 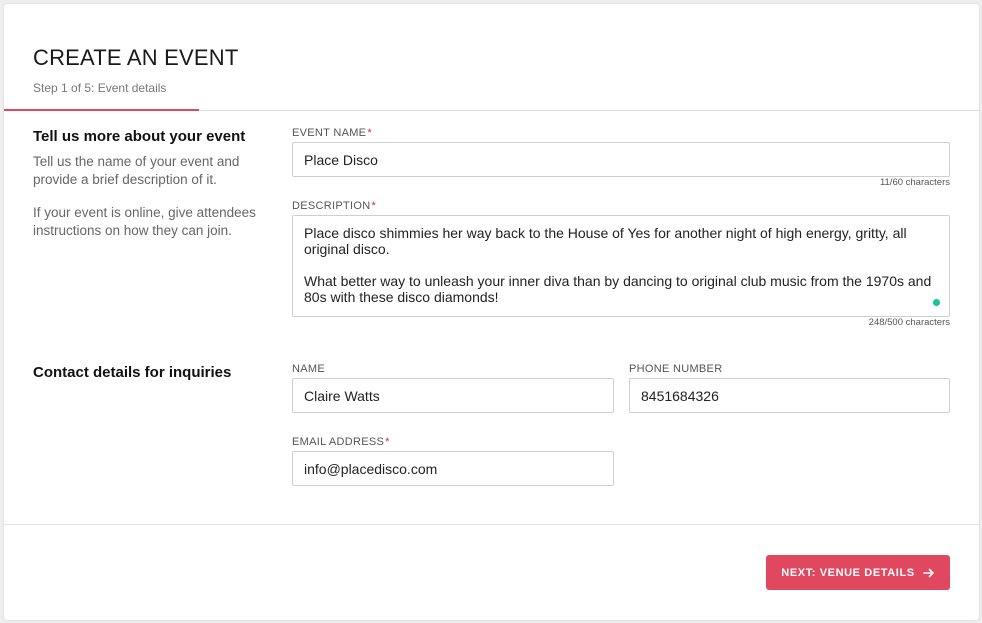 What do you see at coordinates (909, 322) in the screenshot?
I see `description-char-counter: 248/500 characters` at bounding box center [909, 322].